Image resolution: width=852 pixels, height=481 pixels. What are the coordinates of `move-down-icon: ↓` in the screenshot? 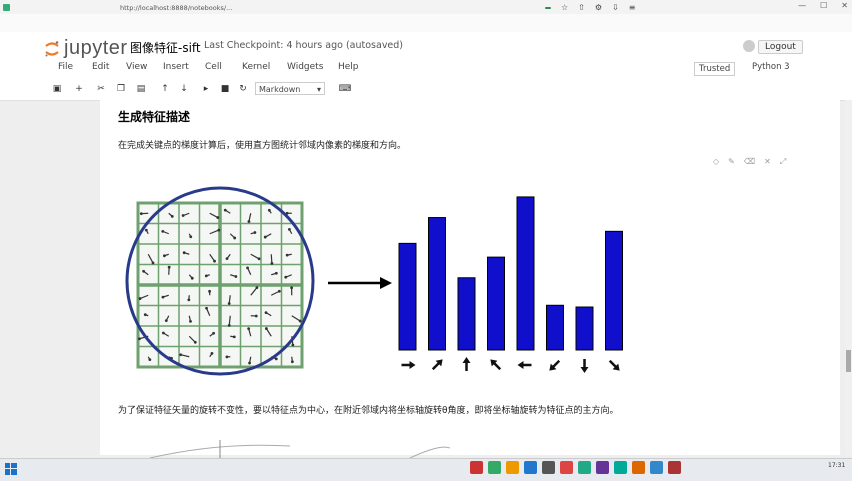 It's located at (184, 89).